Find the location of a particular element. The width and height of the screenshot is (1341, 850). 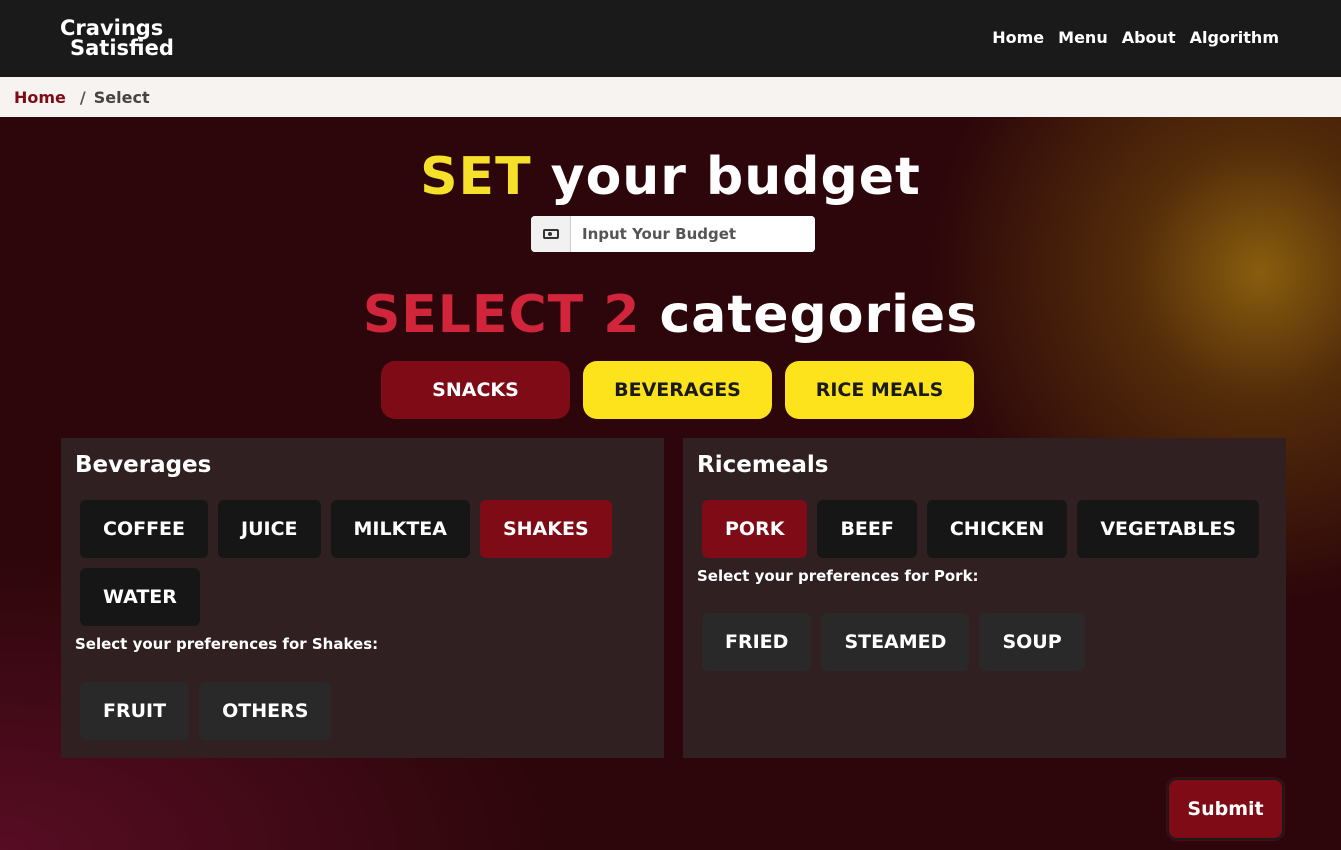

budget-heading: SET your budget is located at coordinates (670, 177).